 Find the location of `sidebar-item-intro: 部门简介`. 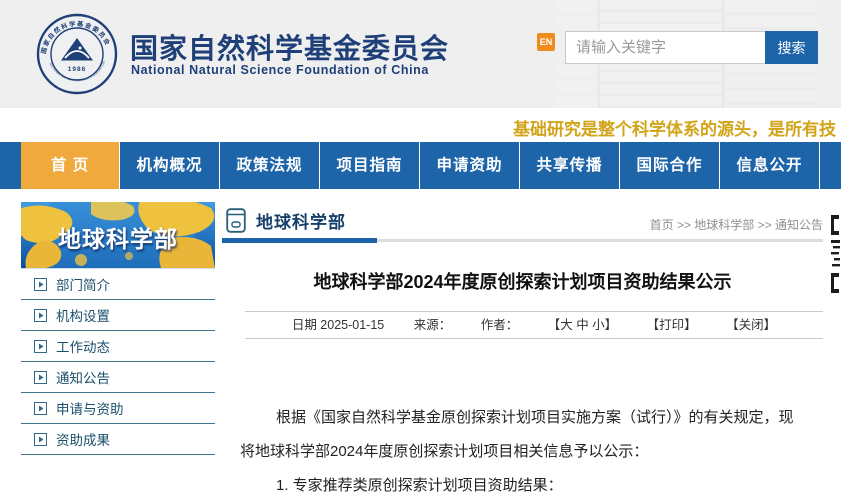

sidebar-item-intro: 部门简介 is located at coordinates (118, 284).